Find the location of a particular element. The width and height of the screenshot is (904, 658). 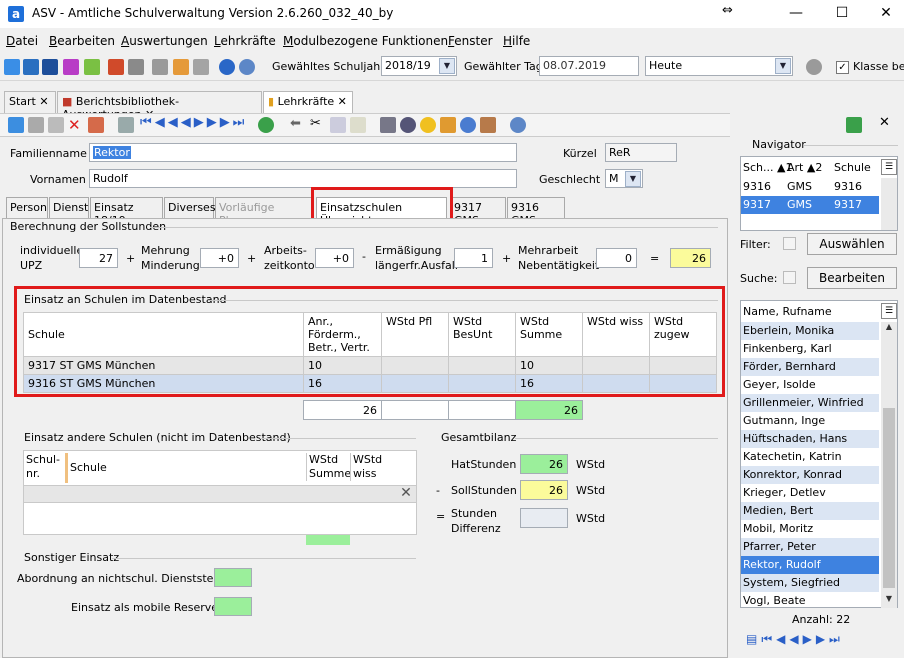

list-item: Pfarrer, Peter is located at coordinates (810, 547).